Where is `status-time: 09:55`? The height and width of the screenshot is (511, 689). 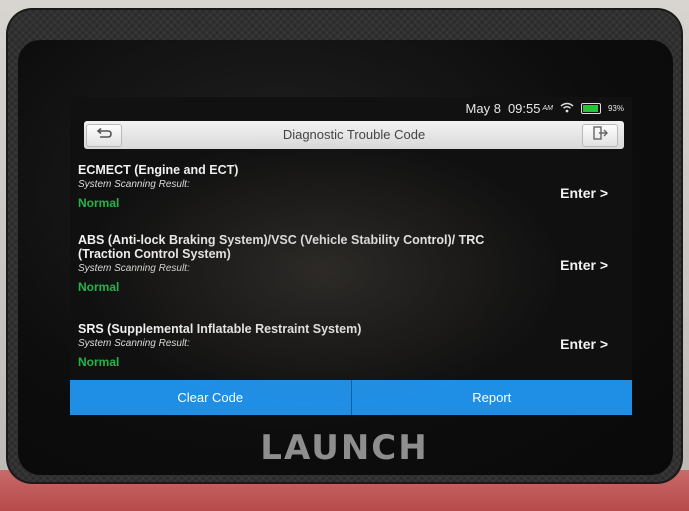 status-time: 09:55 is located at coordinates (524, 108).